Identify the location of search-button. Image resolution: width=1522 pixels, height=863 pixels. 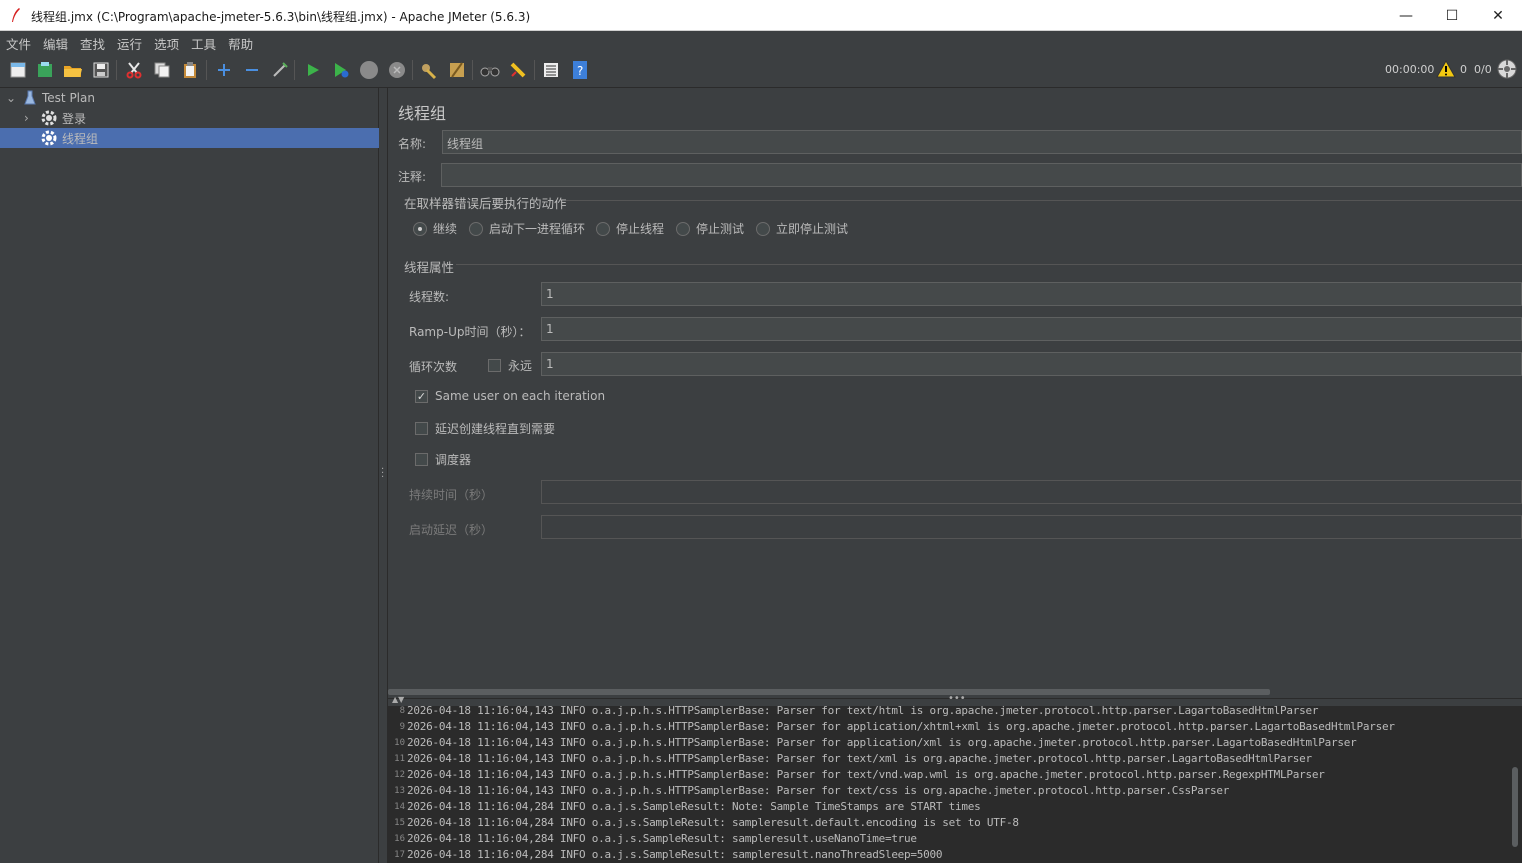
(490, 70).